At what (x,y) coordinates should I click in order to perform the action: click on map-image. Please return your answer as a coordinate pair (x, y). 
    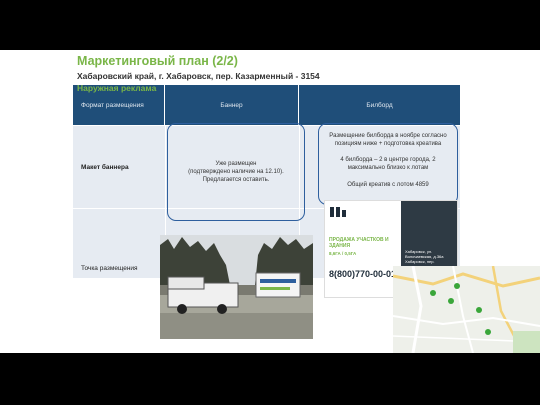
    Looking at the image, I should click on (466, 309).